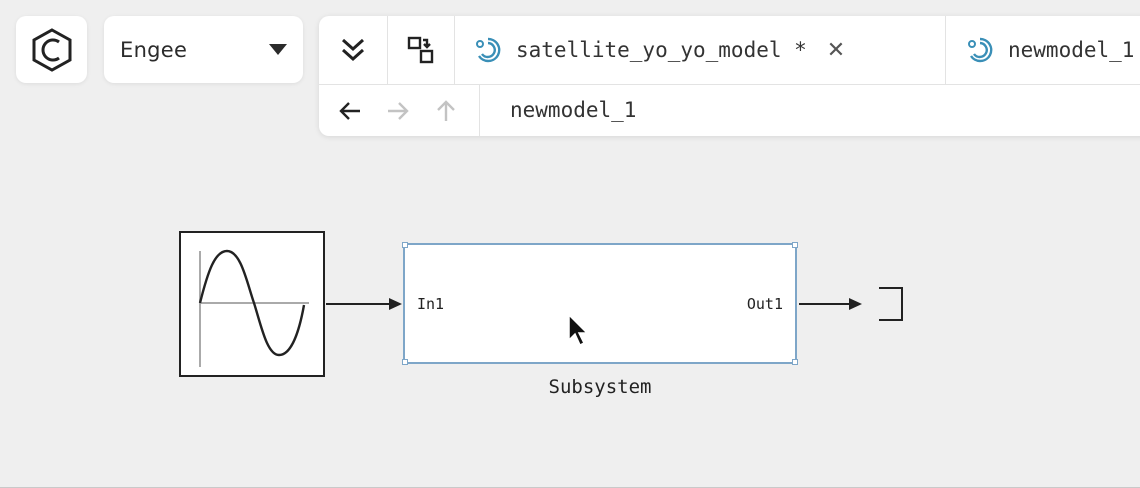  Describe the element at coordinates (764, 304) in the screenshot. I see `output-port-label: Out1` at that location.